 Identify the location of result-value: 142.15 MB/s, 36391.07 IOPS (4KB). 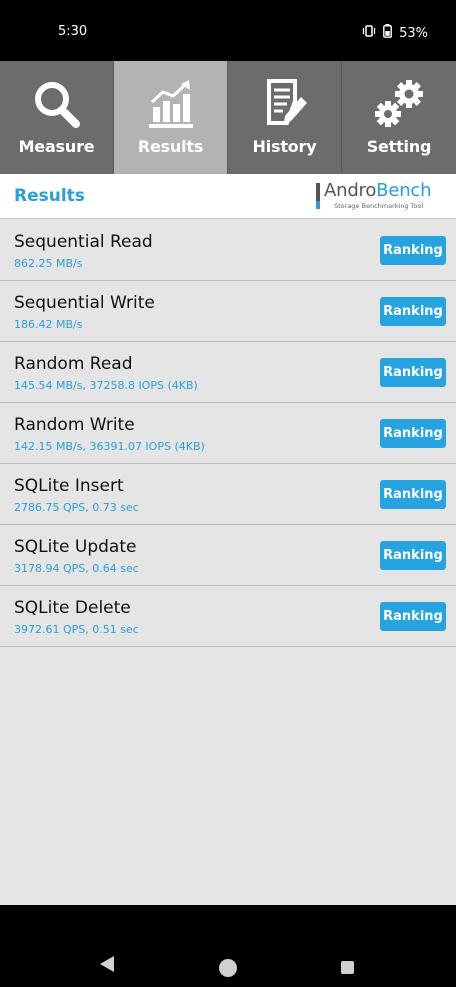
(109, 446).